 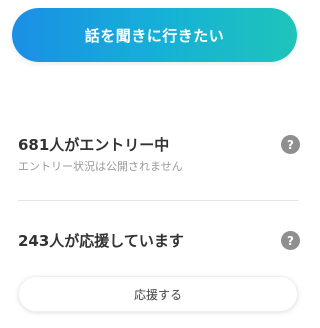 I want to click on entry-count-label: 681人がエントリー中, so click(x=94, y=145).